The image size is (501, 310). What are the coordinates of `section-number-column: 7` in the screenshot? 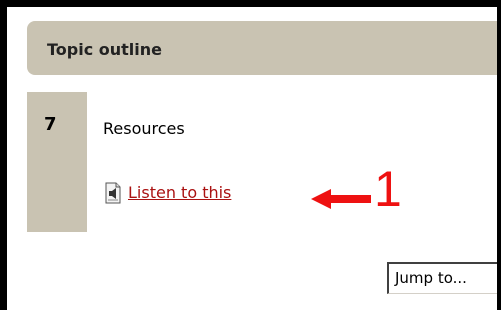 It's located at (57, 162).